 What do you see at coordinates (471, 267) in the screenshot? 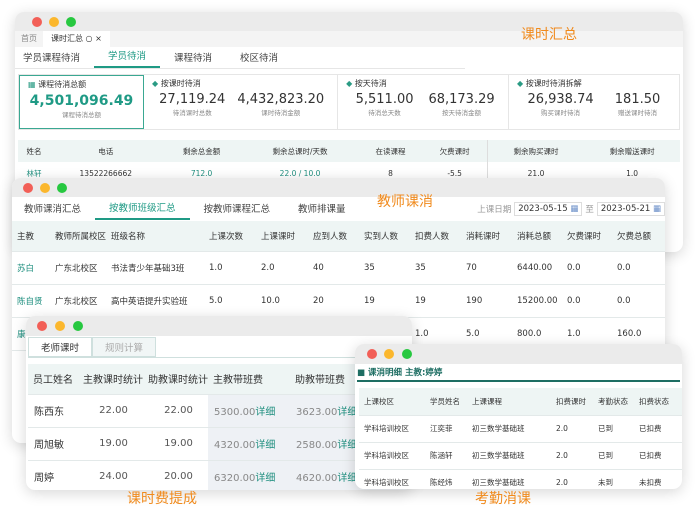
I see `cell: 70` at bounding box center [471, 267].